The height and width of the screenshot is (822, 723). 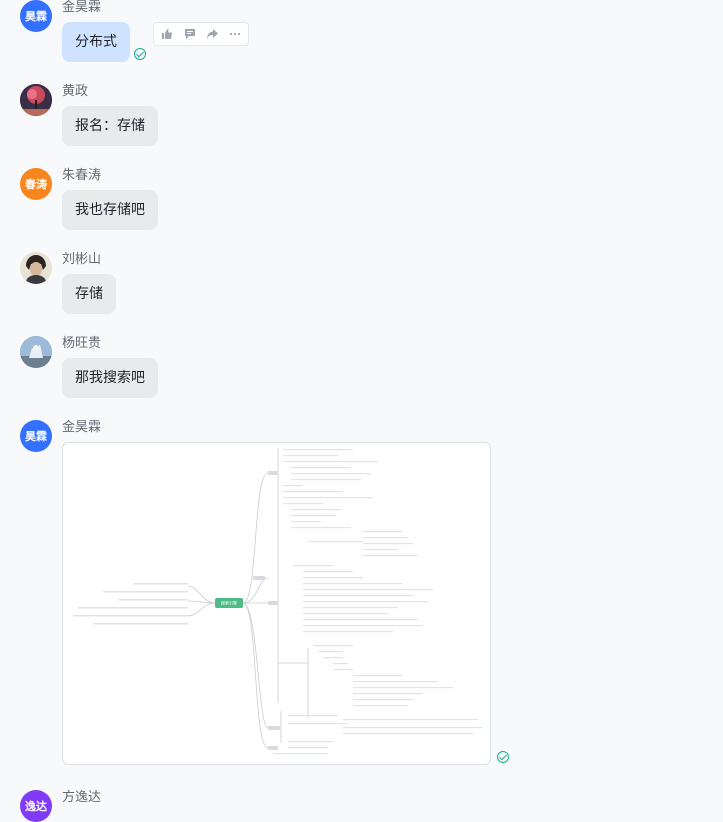 I want to click on avatar-text: 春涛, so click(x=36, y=184).